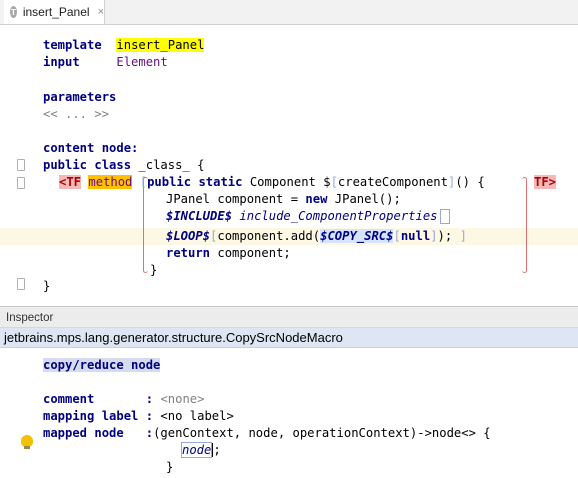 Image resolution: width=578 pixels, height=478 pixels. What do you see at coordinates (188, 236) in the screenshot?
I see `loop-macro: $LOOP$` at bounding box center [188, 236].